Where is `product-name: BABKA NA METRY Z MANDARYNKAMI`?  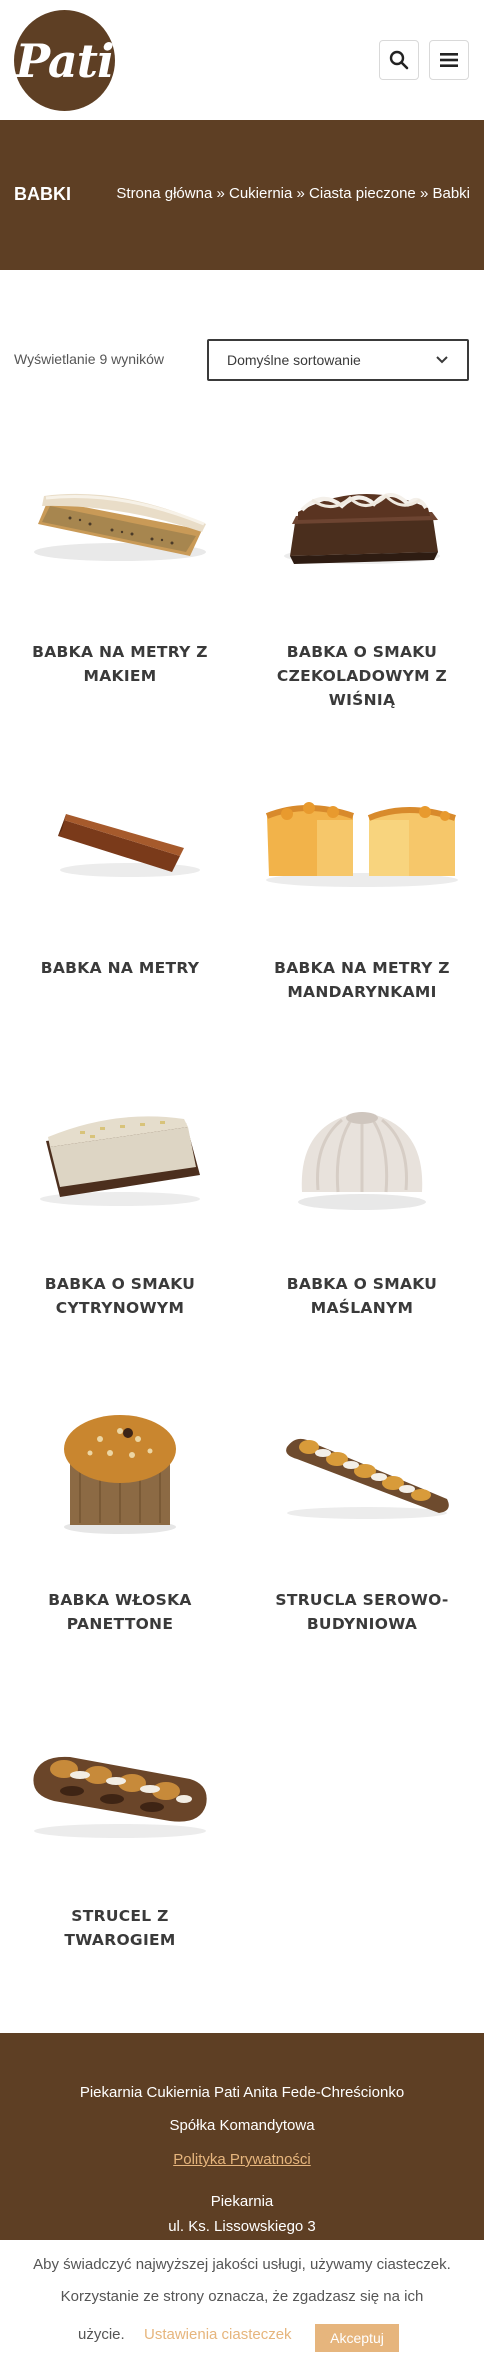
product-name: BABKA NA METRY Z MANDARYNKAMI is located at coordinates (362, 980).